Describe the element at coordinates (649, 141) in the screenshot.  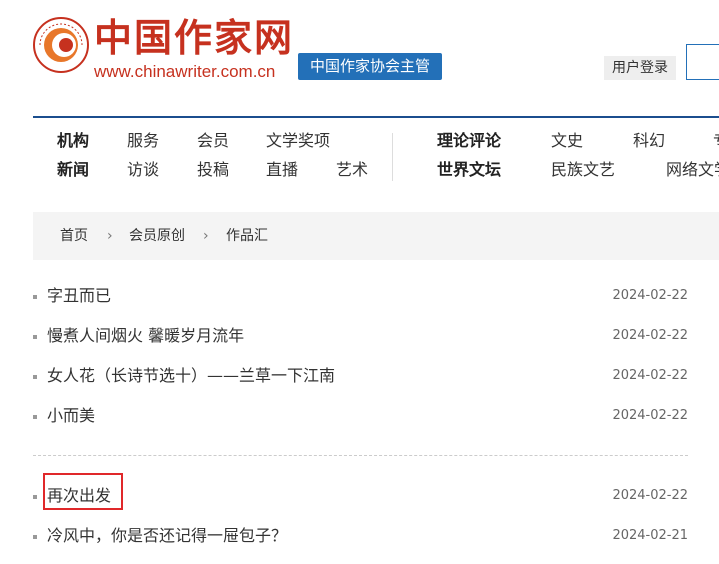
I see `nav-item-scifi: 科幻` at that location.